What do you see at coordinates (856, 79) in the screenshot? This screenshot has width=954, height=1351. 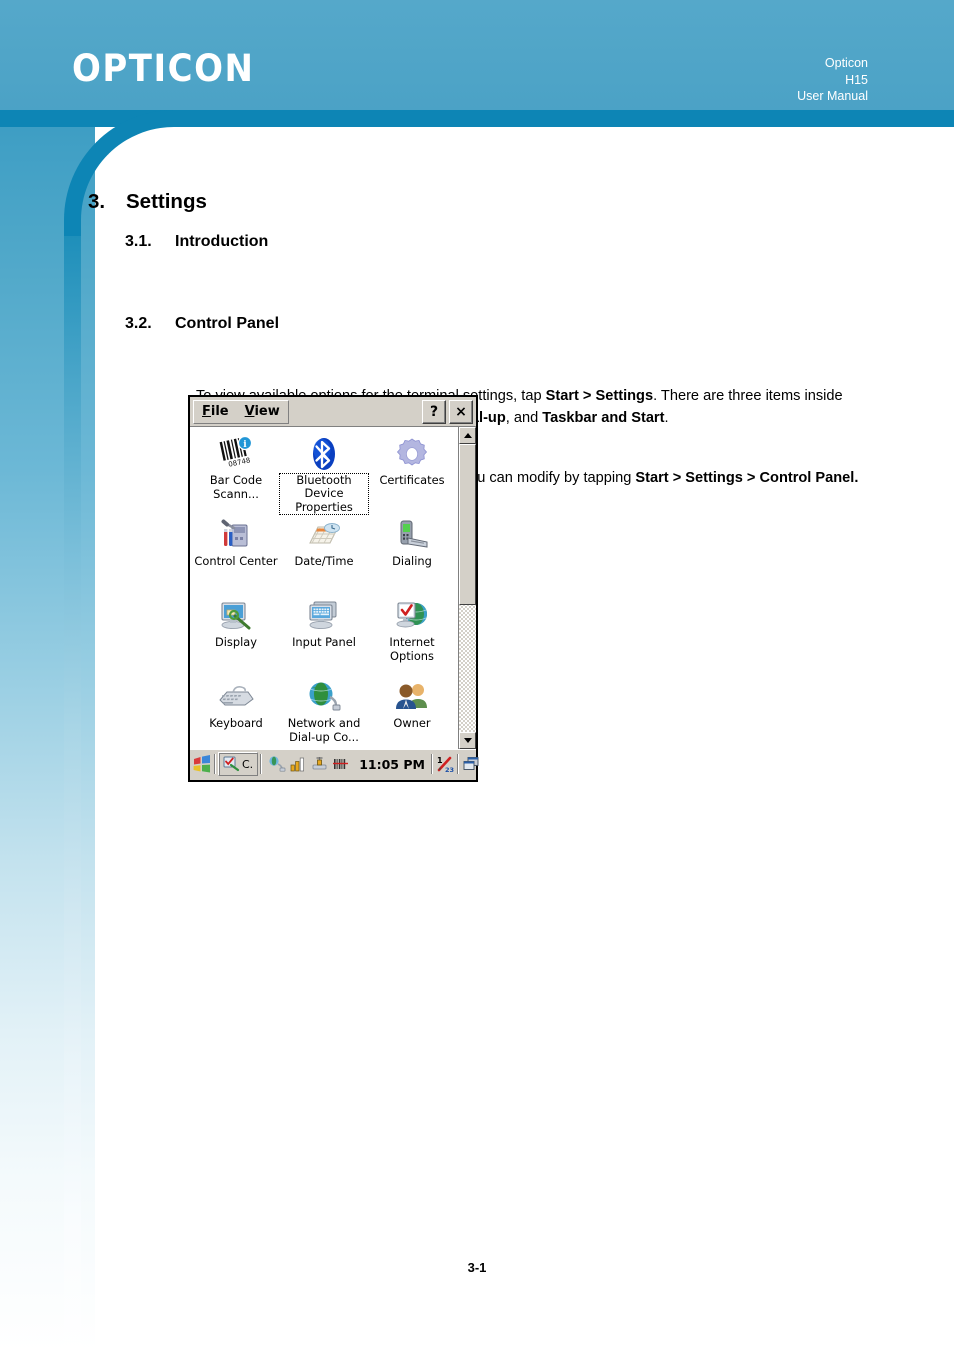 I see `header-meta-model: H15` at bounding box center [856, 79].